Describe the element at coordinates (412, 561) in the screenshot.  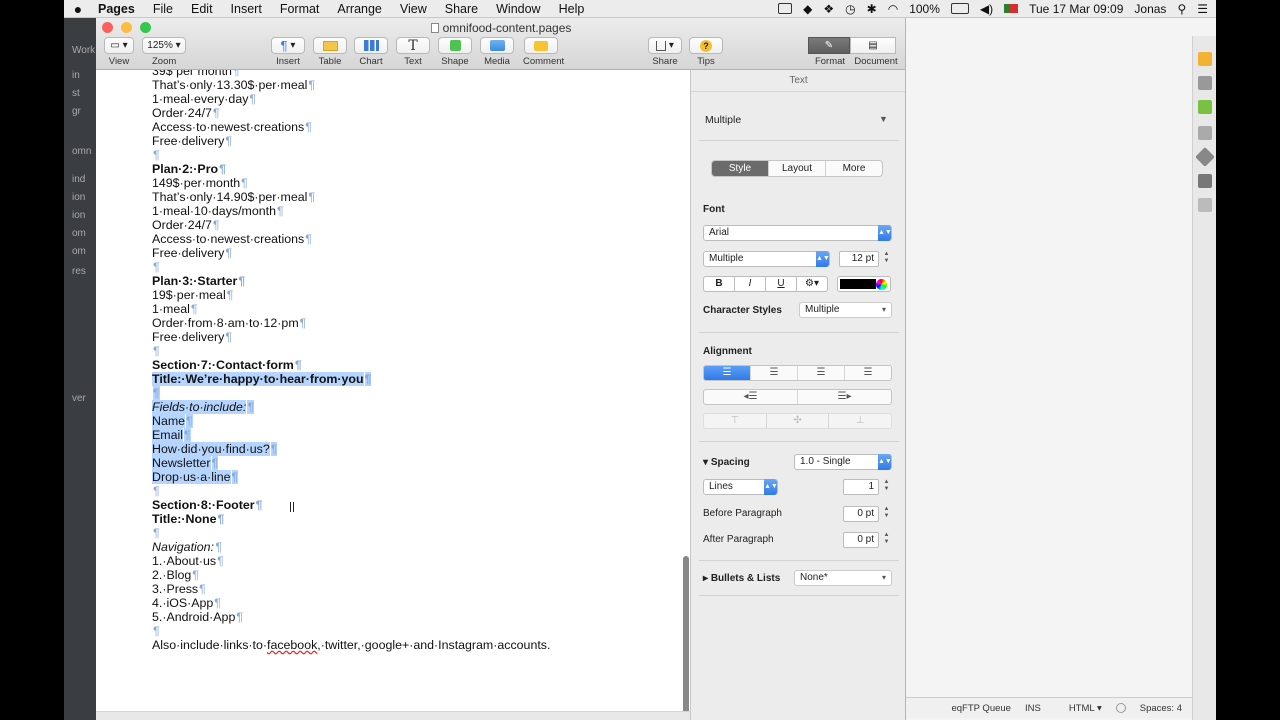
I see `document-line: 1.·About·us¶` at that location.